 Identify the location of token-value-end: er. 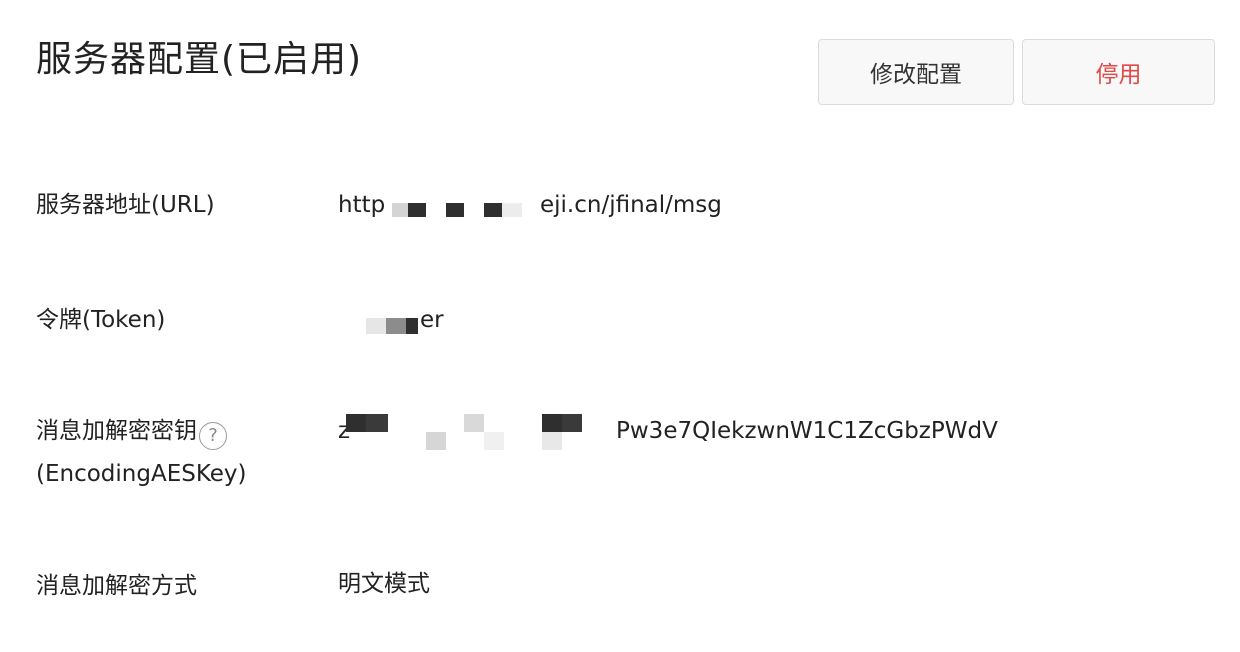
(432, 320).